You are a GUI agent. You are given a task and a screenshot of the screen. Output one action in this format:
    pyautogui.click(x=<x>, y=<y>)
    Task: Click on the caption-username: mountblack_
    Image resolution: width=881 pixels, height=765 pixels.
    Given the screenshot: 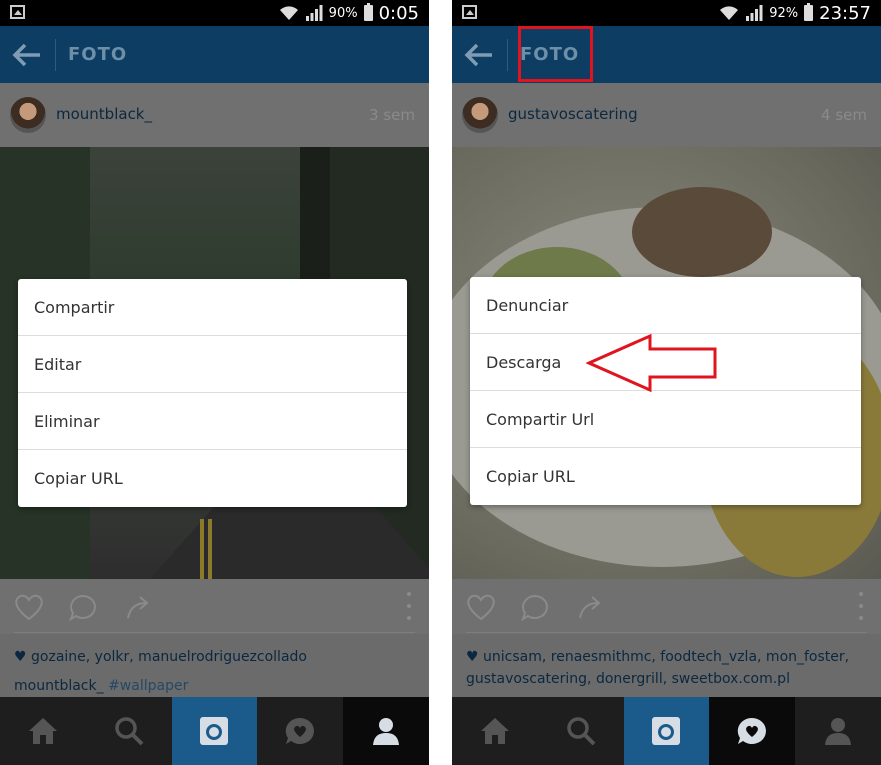 What is the action you would take?
    pyautogui.click(x=59, y=686)
    